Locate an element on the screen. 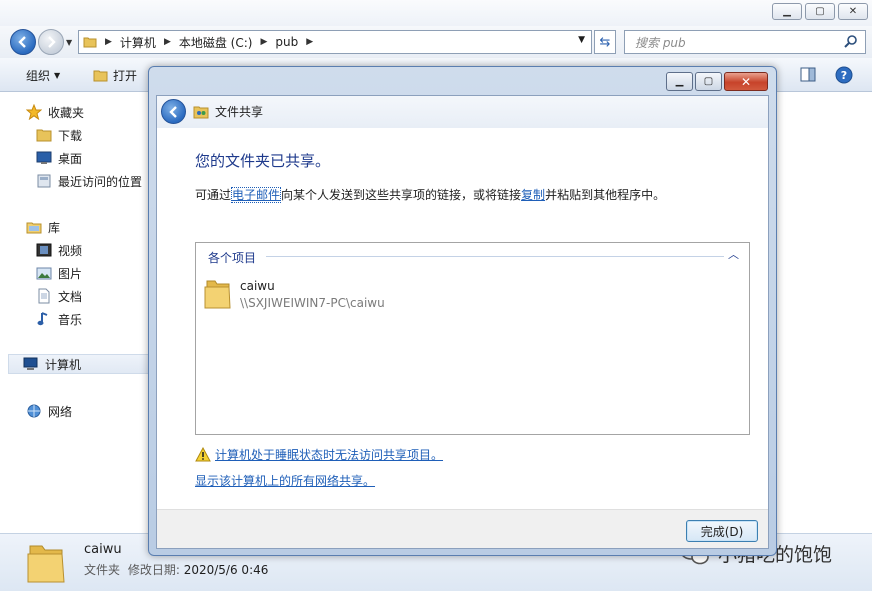 This screenshot has width=872, height=591. video-icon is located at coordinates (44, 250).